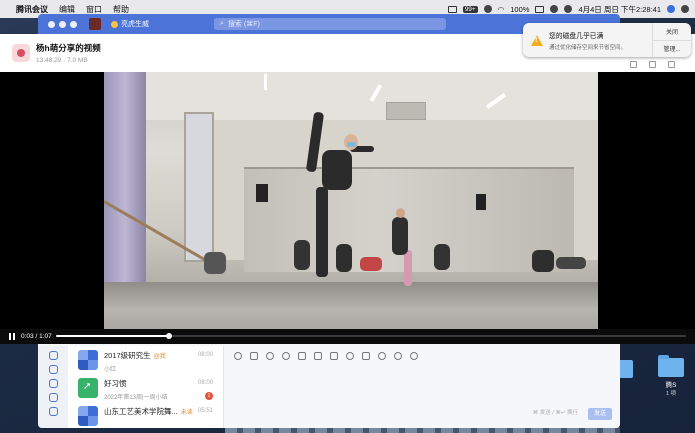  Describe the element at coordinates (672, 32) in the screenshot. I see `notification-close-button: 关闭` at that location.